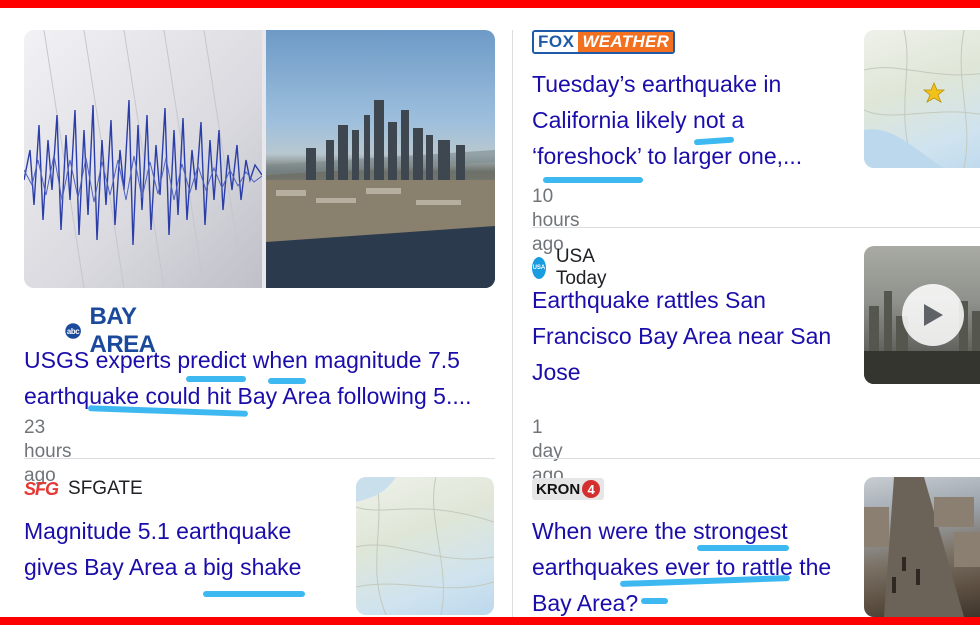 Image resolution: width=980 pixels, height=625 pixels. I want to click on svg-text: abc, so click(73, 331).